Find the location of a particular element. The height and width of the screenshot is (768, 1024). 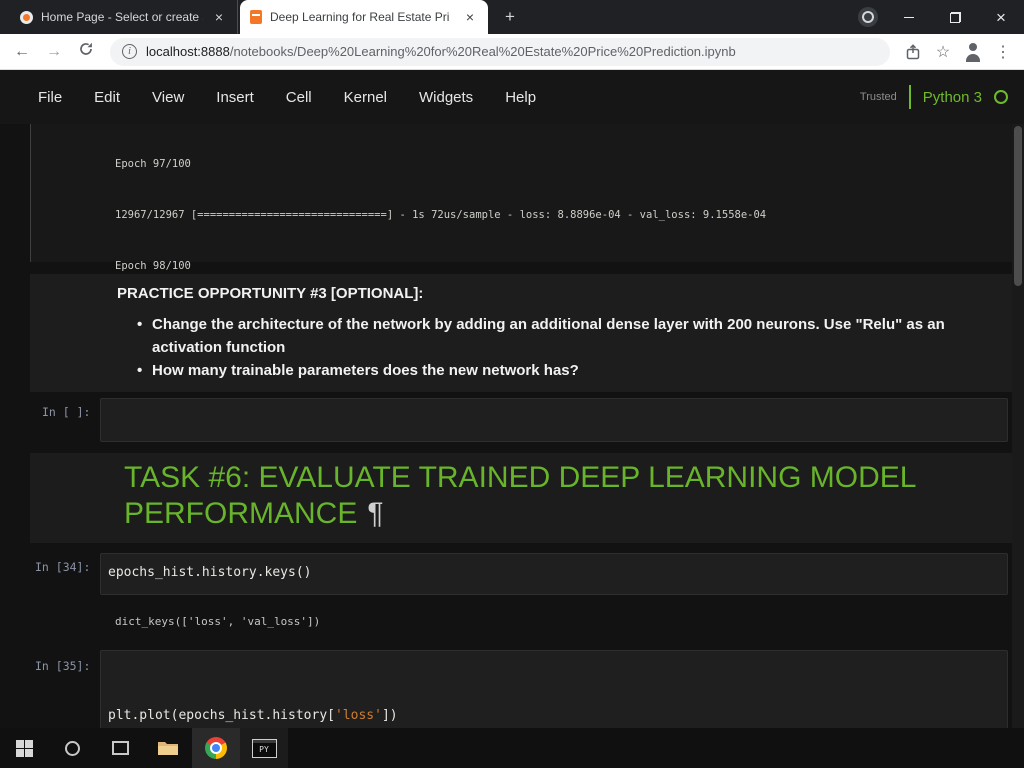

tab-notebook: Deep Learning for Real Estate Pri × is located at coordinates (364, 17).